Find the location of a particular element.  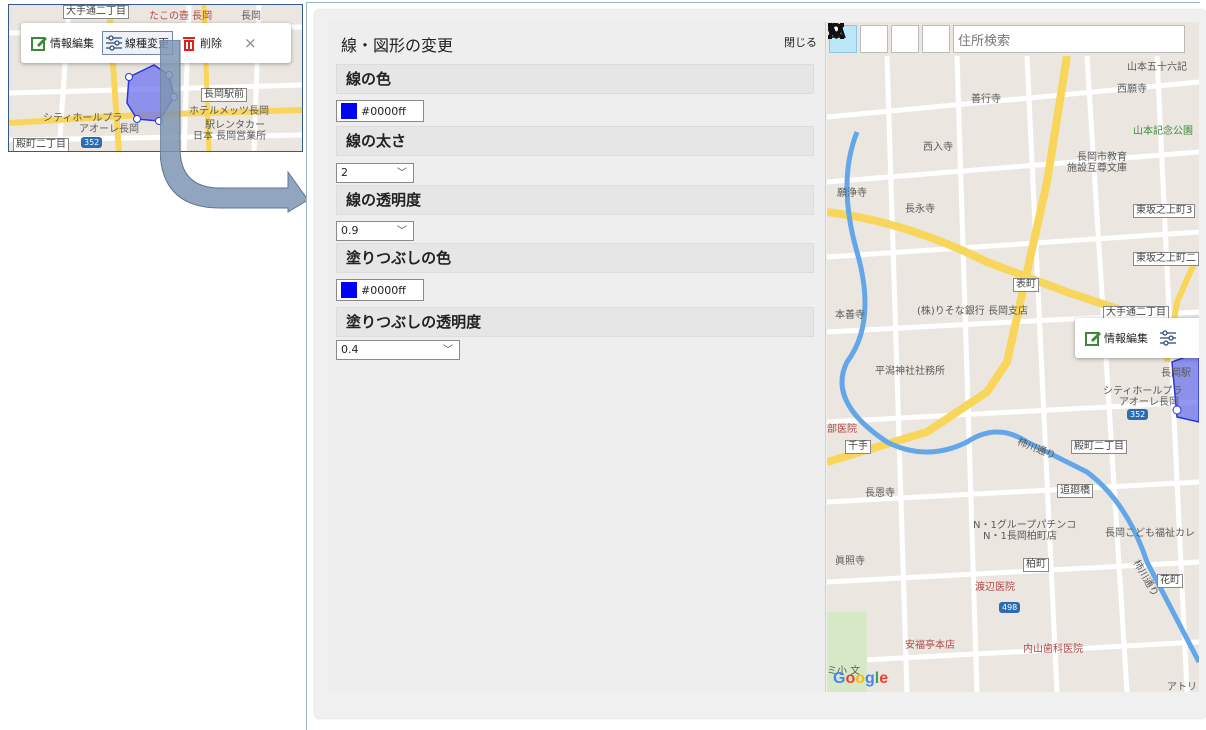

line-opacity-select: 0.9 ﹀ is located at coordinates (375, 231).